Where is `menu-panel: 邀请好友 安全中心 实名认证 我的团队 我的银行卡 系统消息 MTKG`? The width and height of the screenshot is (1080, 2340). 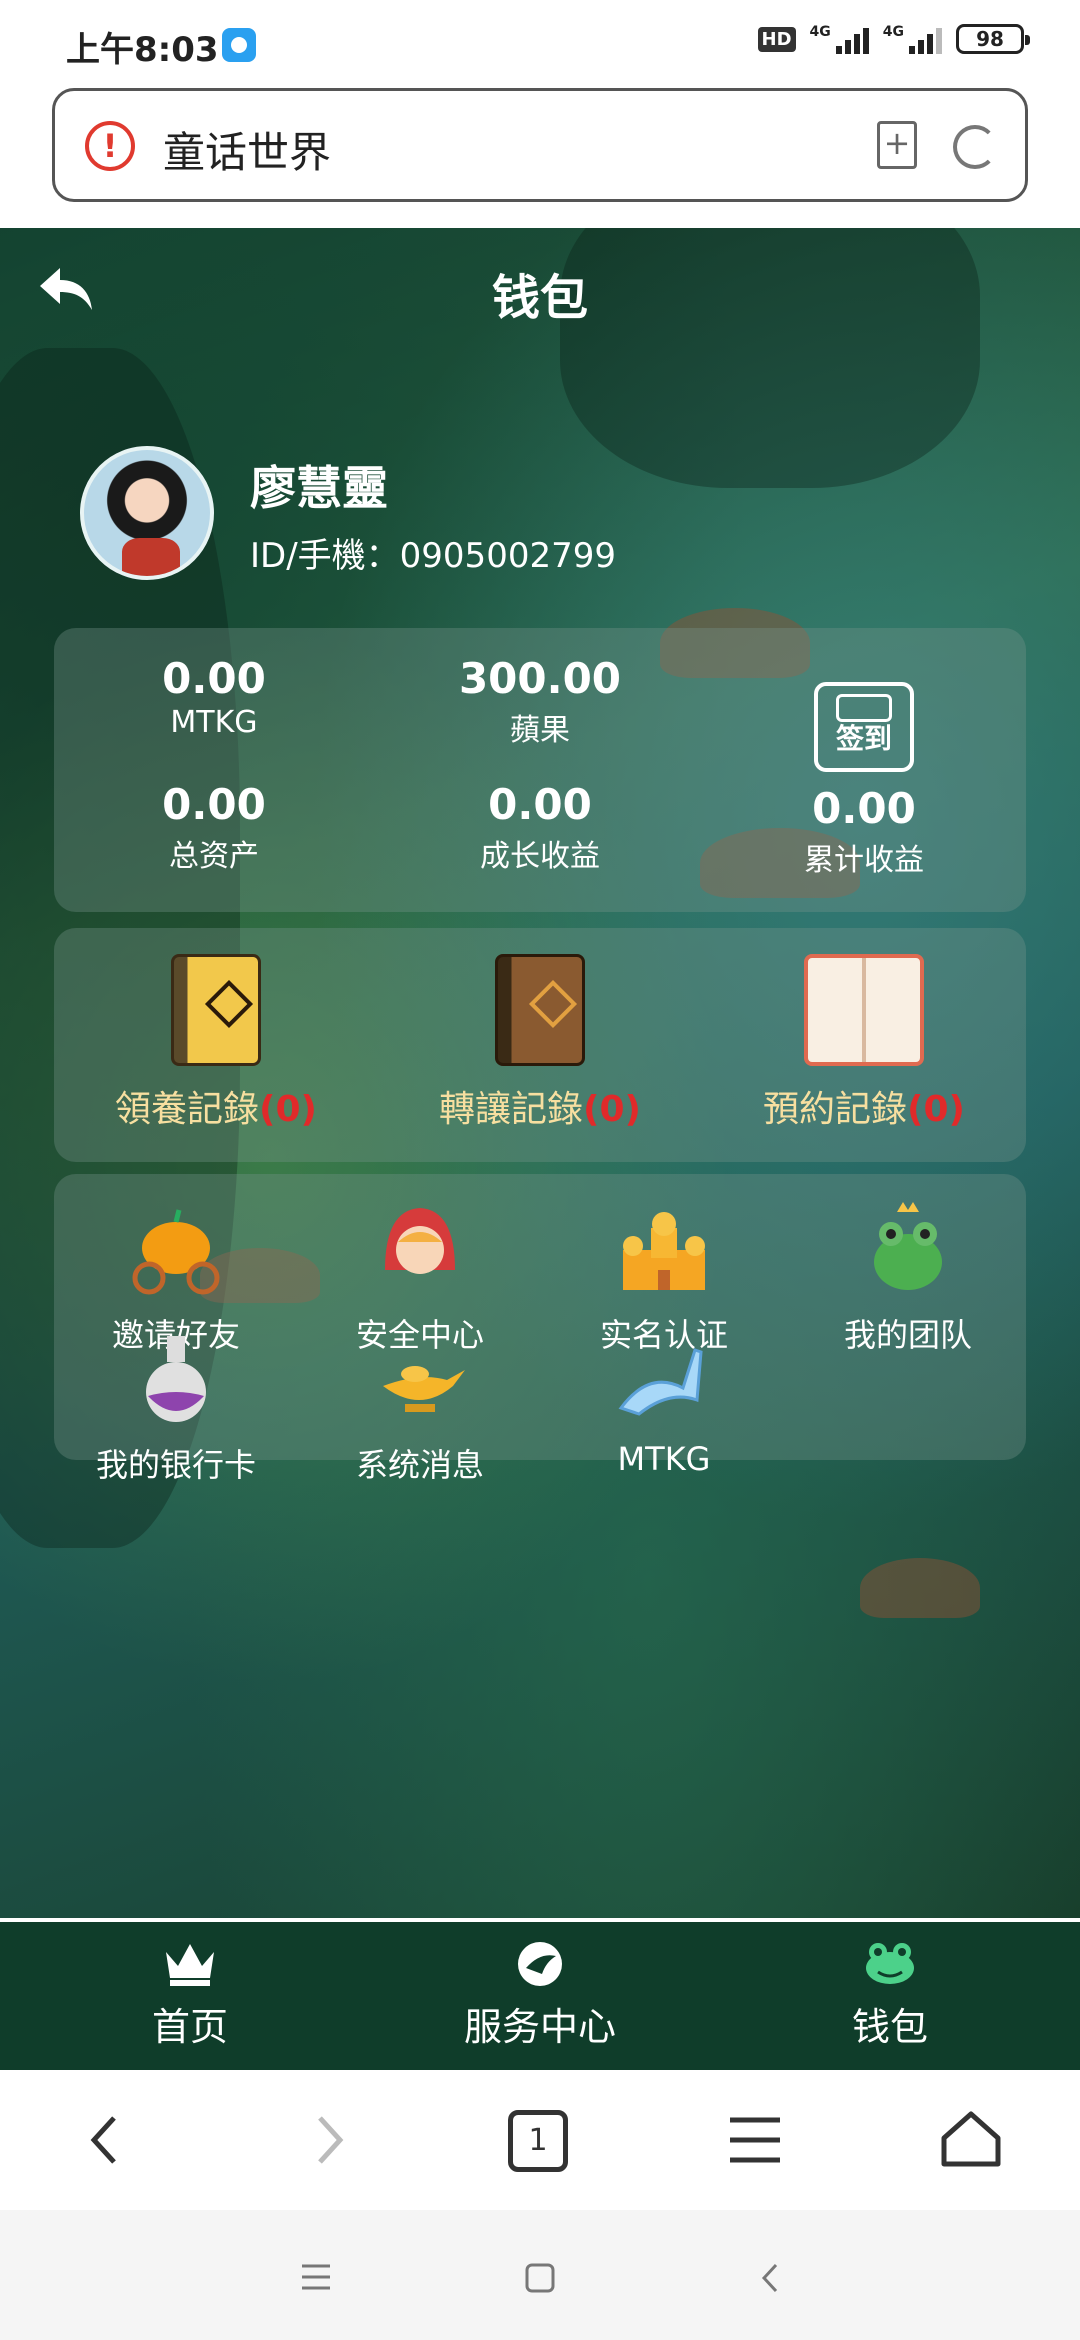
menu-panel: 邀请好友 安全中心 实名认证 我的团队 我的银行卡 系统消息 MTKG is located at coordinates (540, 1329).